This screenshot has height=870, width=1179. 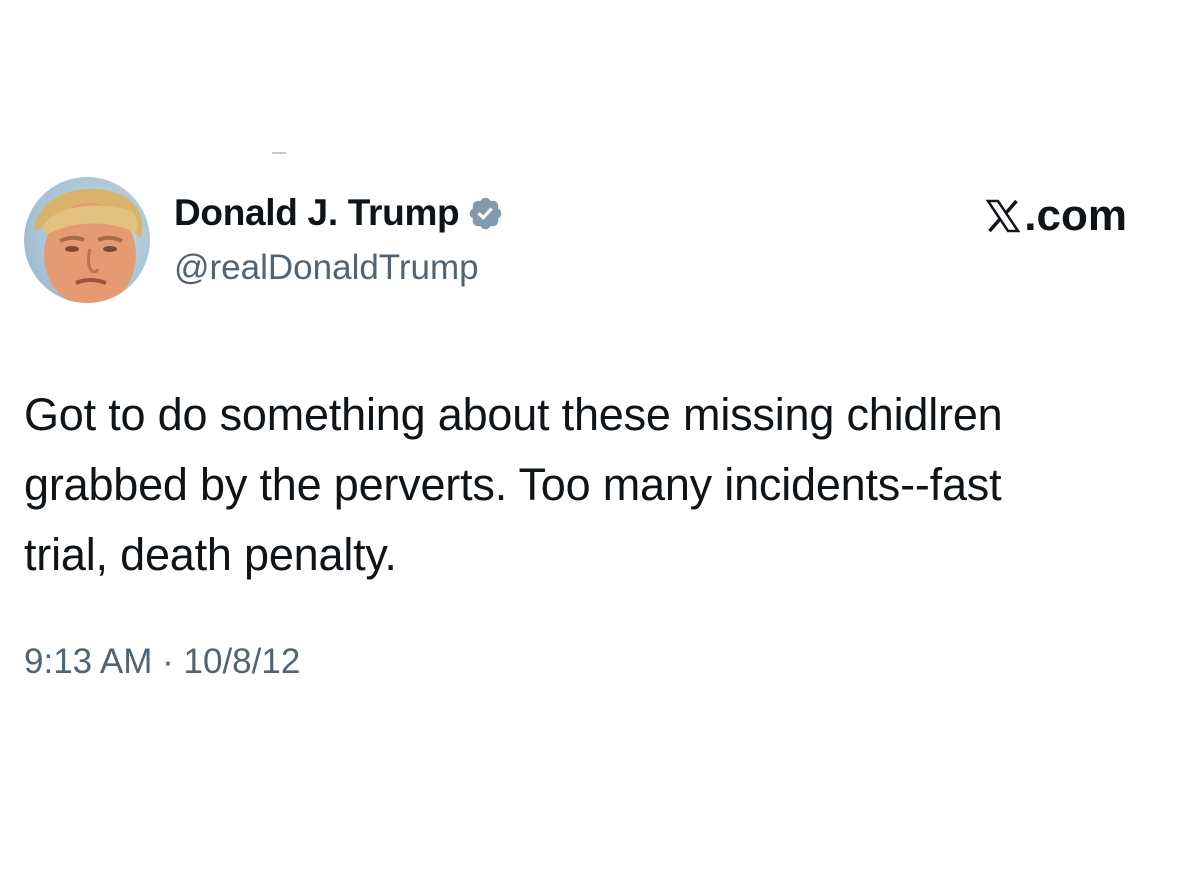 I want to click on display-name-row: Donald J. Trump, so click(x=339, y=213).